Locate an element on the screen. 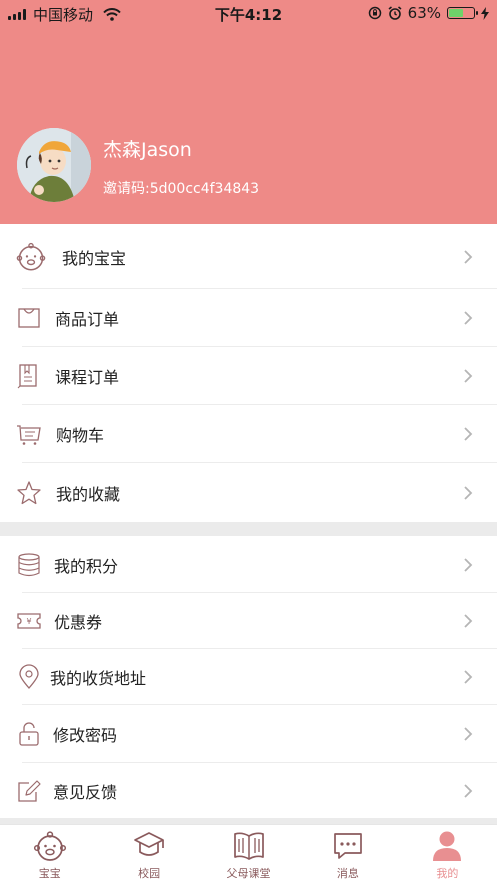  menu-item-my-baby: 我的宝宝 is located at coordinates (248, 256).